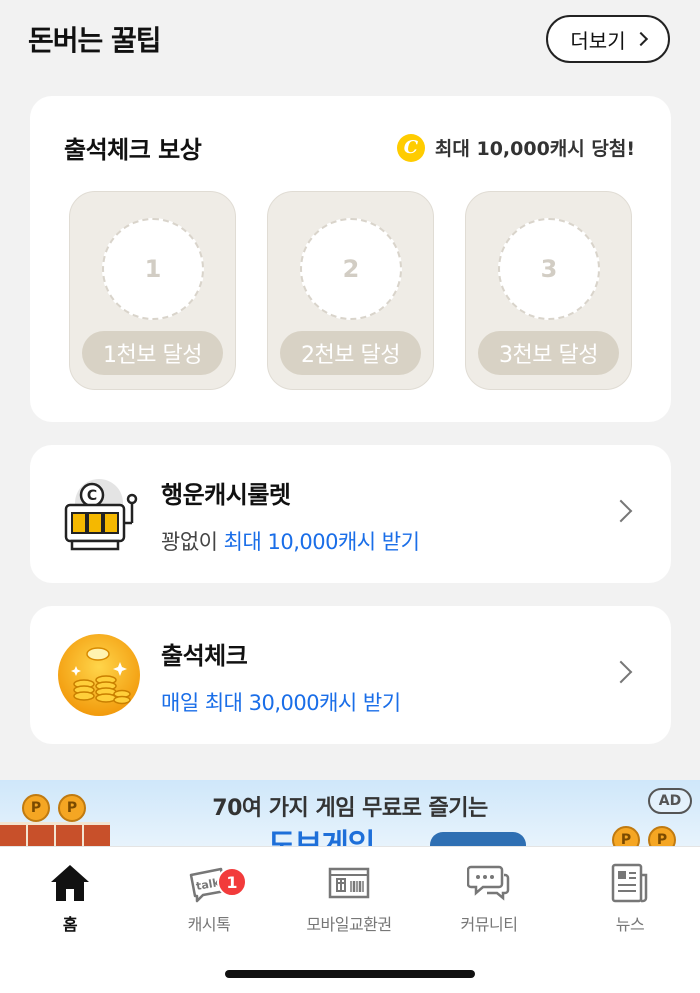 This screenshot has width=700, height=993. I want to click on list-item-title: 출석체크, so click(204, 656).